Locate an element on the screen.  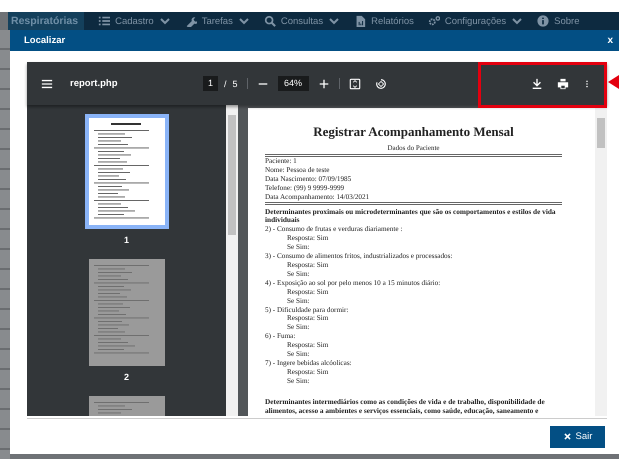
zoom-field: 64% is located at coordinates (293, 83).